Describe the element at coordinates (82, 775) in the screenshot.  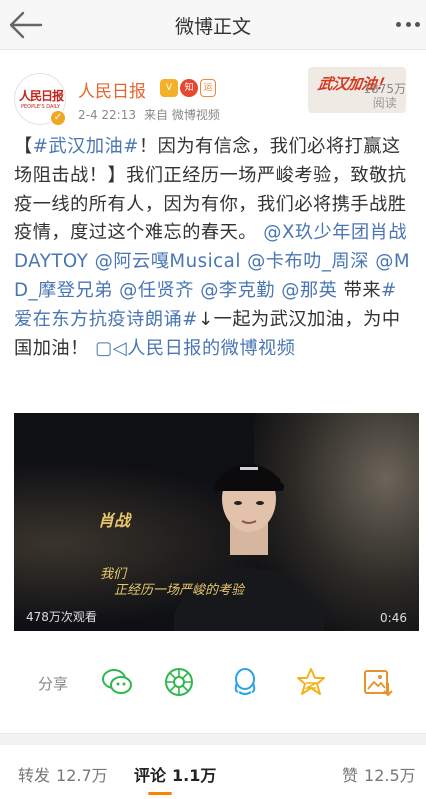
I see `tab-repost-count: 12.7万` at that location.